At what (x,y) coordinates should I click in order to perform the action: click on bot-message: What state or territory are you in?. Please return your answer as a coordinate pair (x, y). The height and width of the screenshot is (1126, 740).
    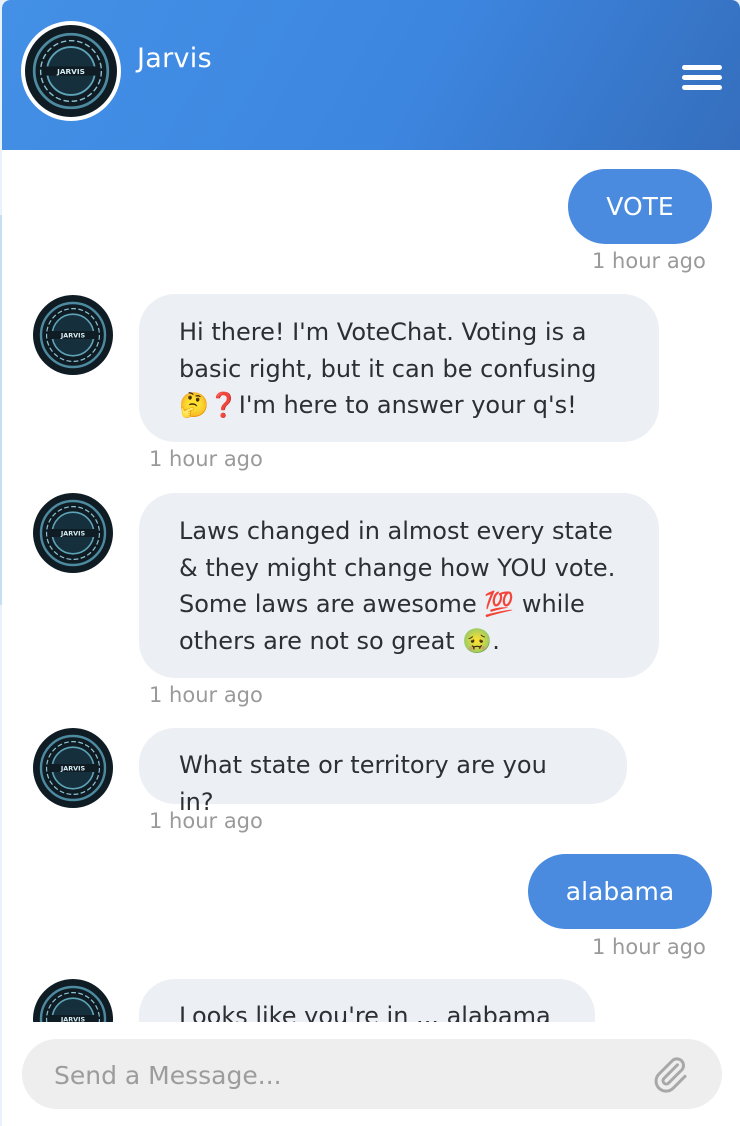
    Looking at the image, I should click on (383, 772).